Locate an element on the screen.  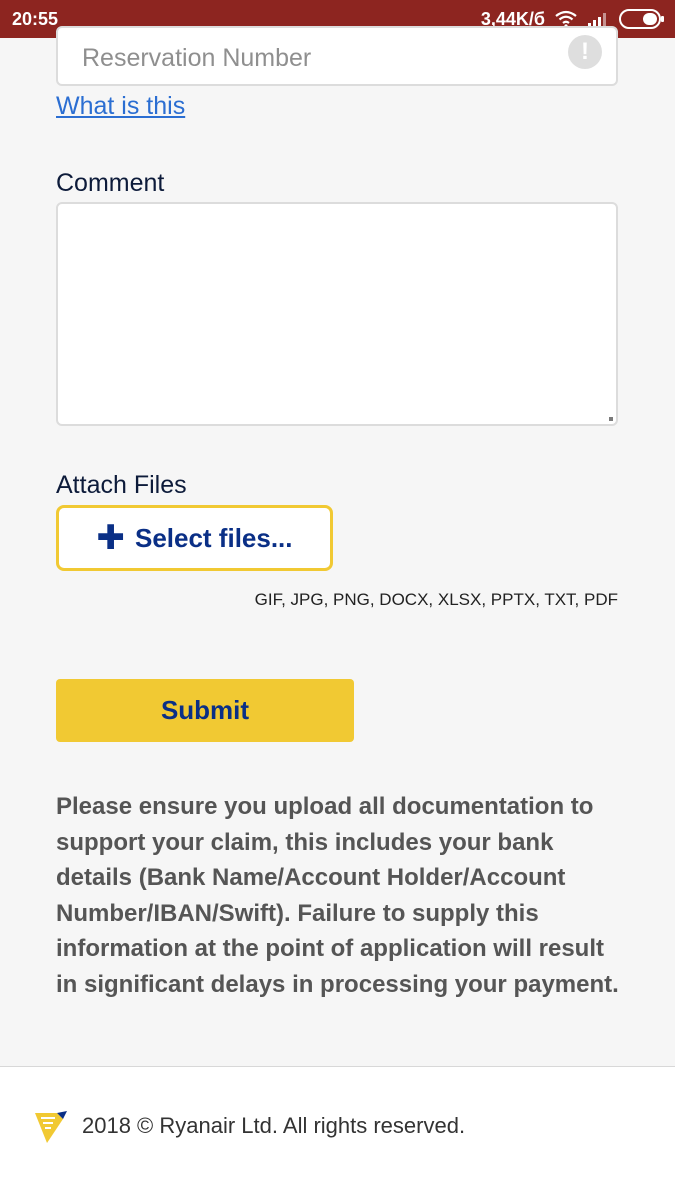
submit-button: Submit is located at coordinates (205, 710).